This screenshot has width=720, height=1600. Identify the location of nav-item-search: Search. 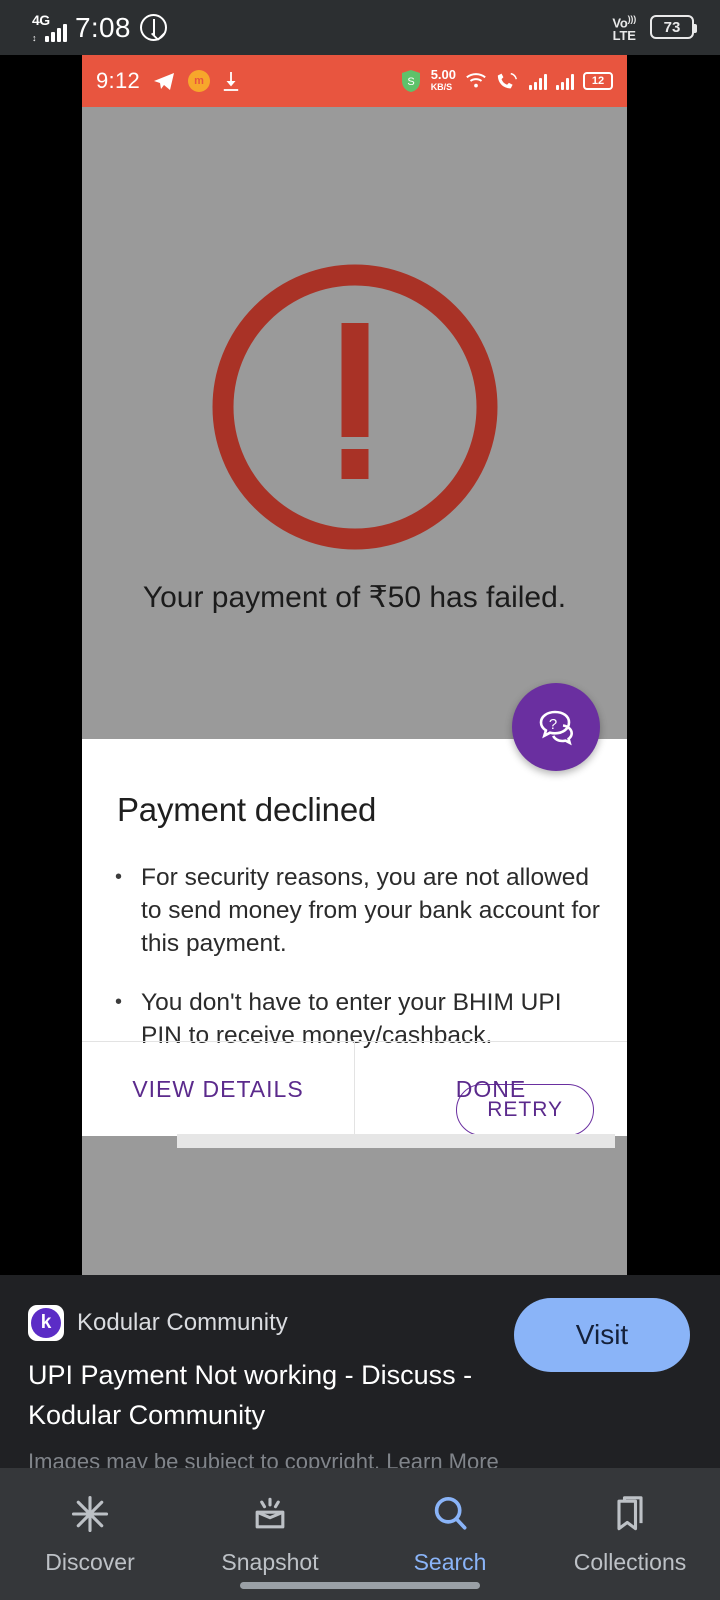
(450, 1534).